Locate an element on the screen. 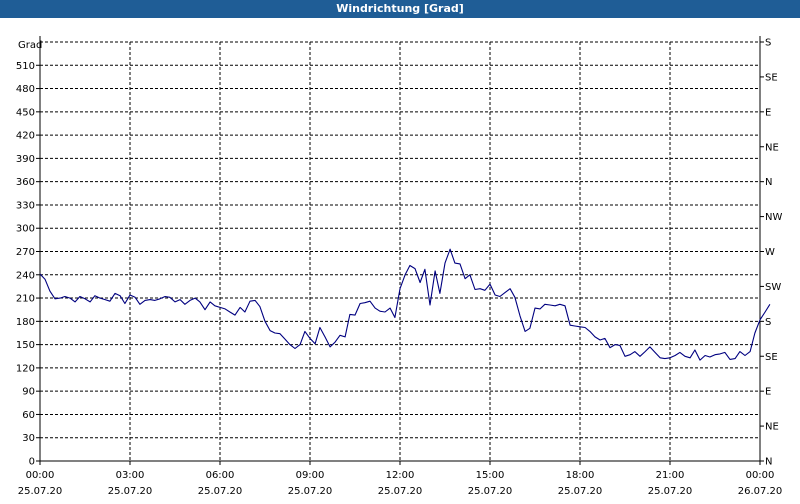 This screenshot has width=800, height=504. x-tick-time: 18:00 is located at coordinates (580, 475).